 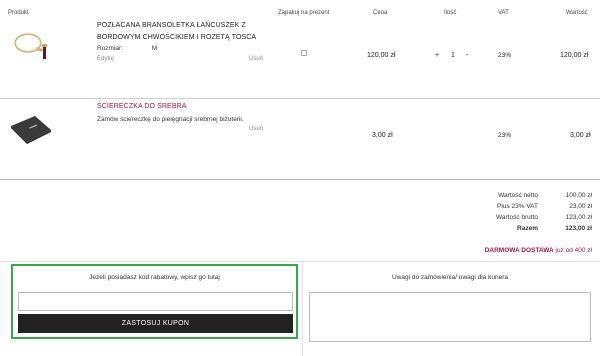 I want to click on column-divider, so click(x=302, y=309).